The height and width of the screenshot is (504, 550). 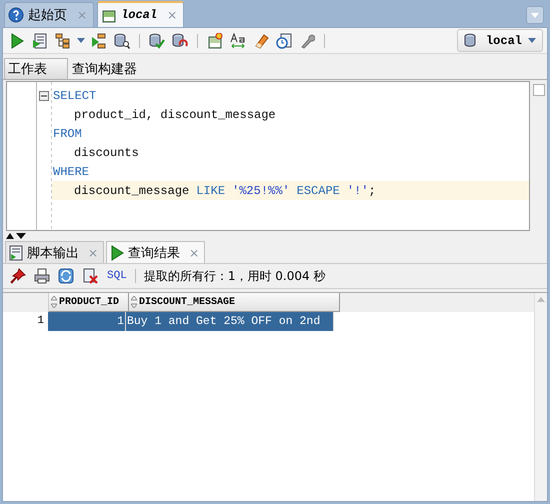 What do you see at coordinates (106, 68) in the screenshot?
I see `editor-tab: 查询构建器` at bounding box center [106, 68].